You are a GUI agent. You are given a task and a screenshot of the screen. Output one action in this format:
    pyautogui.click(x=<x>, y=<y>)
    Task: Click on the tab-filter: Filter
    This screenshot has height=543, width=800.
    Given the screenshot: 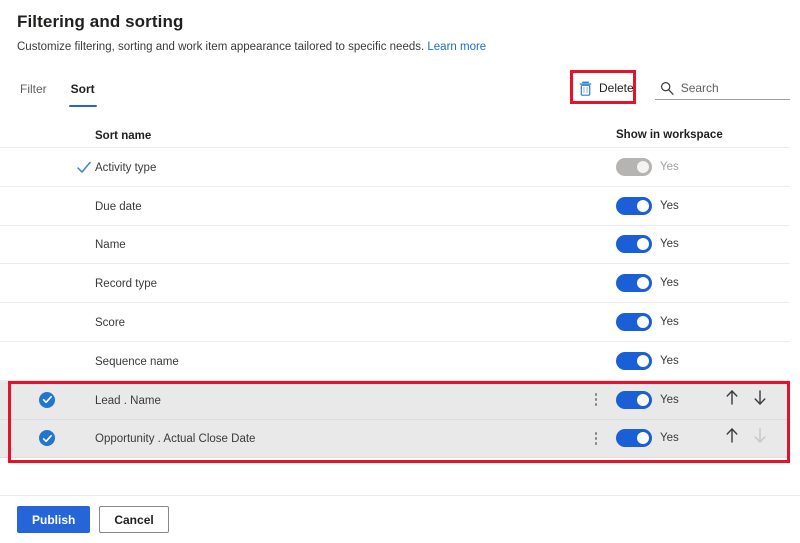 What is the action you would take?
    pyautogui.click(x=33, y=87)
    